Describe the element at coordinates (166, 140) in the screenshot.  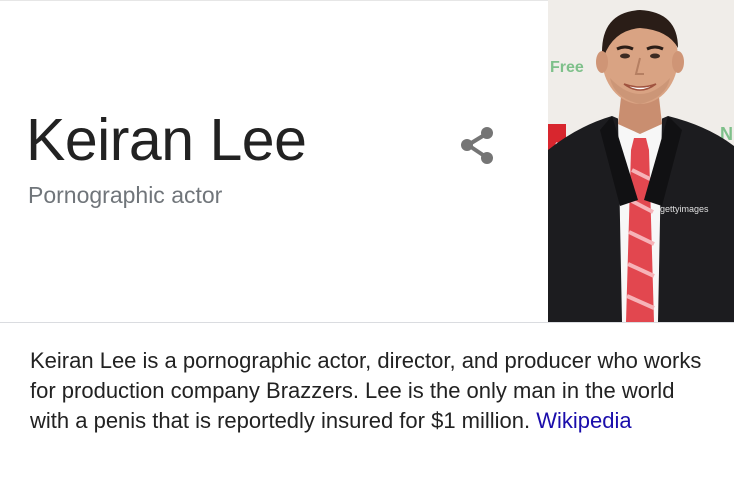
I see `entity-title: Keiran Lee` at that location.